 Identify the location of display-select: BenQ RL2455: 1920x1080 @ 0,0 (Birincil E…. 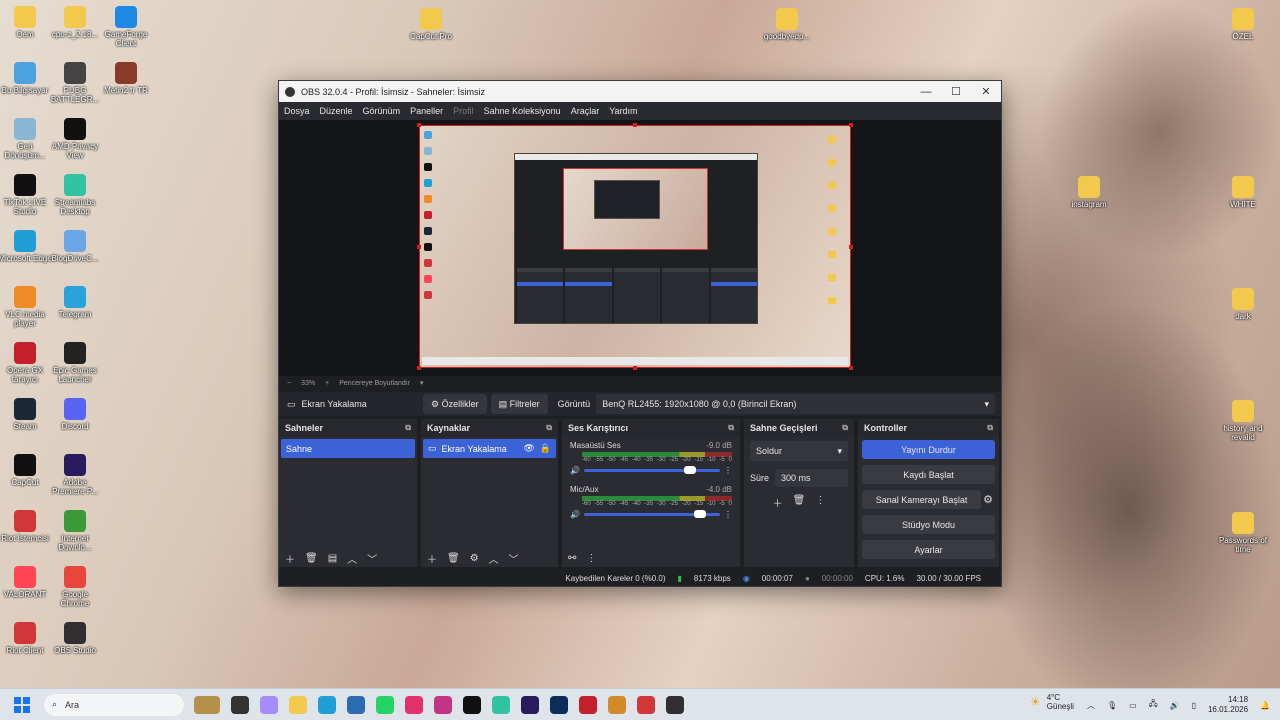
(795, 404).